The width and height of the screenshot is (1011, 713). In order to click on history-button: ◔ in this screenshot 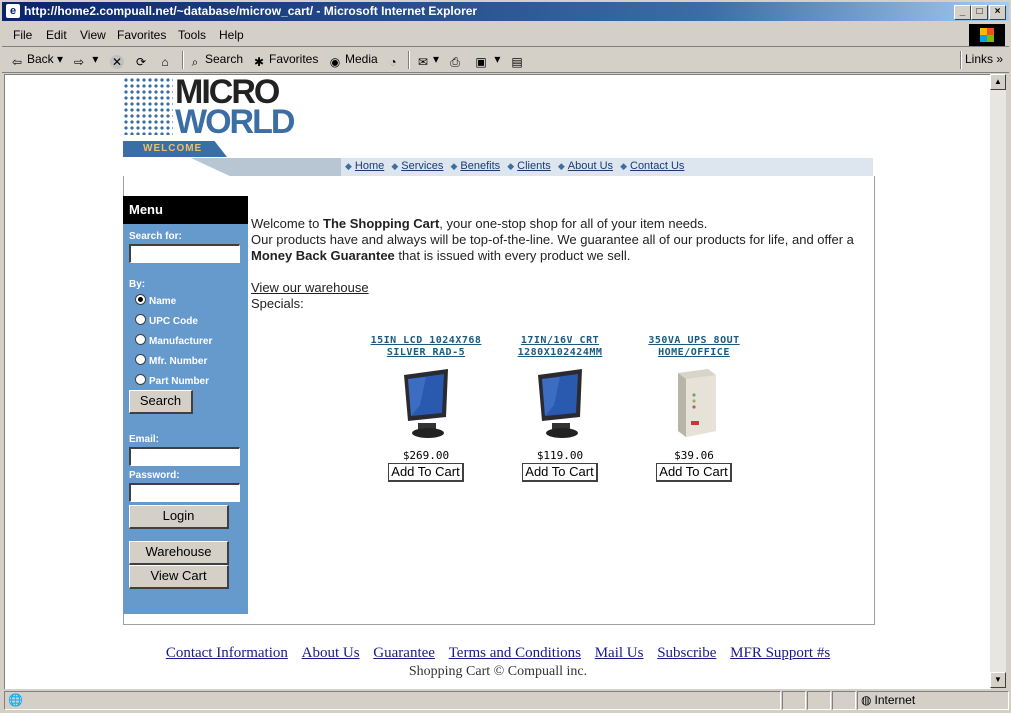, I will do `click(394, 60)`.